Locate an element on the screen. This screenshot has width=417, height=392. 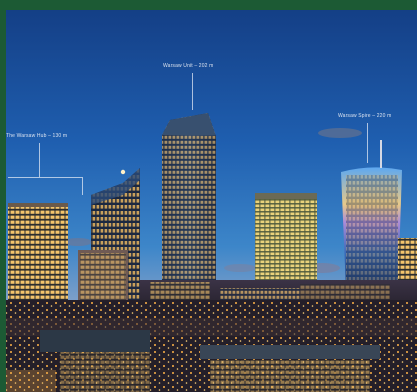
hub-callout-bracket-drop is located at coordinates (82, 186).